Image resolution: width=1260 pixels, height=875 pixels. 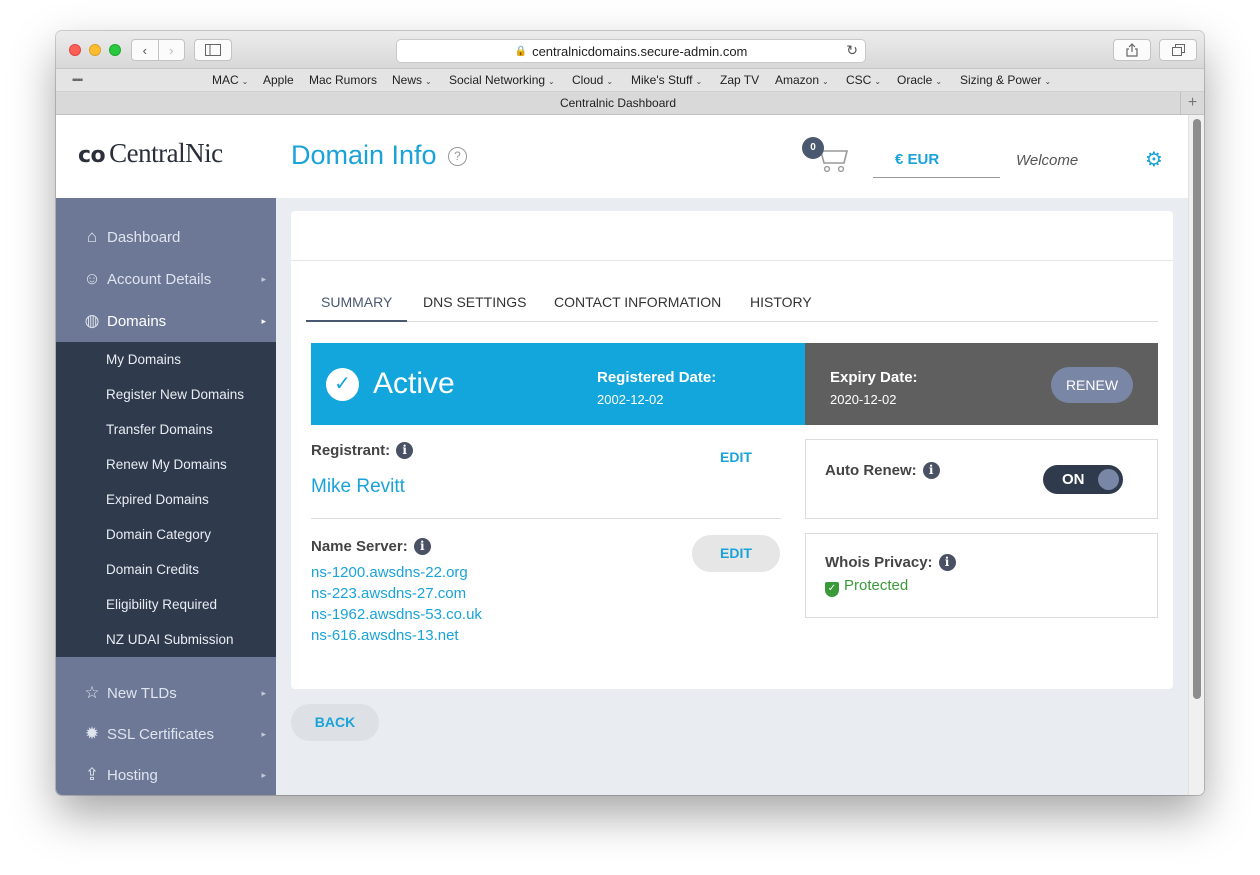 What do you see at coordinates (166, 693) in the screenshot?
I see `sidebar-item-new-tlds: ☆ New TLDs ▸` at bounding box center [166, 693].